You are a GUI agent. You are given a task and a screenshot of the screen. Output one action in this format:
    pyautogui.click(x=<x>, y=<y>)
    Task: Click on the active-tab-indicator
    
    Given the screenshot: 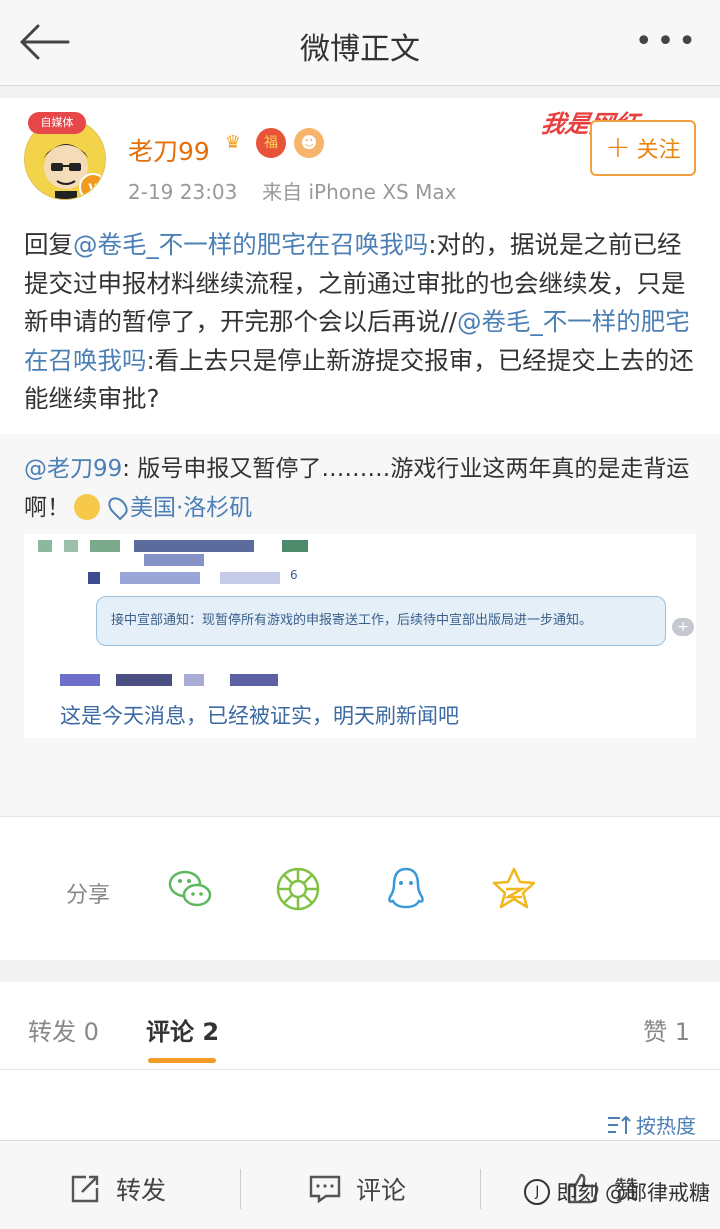 What is the action you would take?
    pyautogui.click(x=182, y=1060)
    